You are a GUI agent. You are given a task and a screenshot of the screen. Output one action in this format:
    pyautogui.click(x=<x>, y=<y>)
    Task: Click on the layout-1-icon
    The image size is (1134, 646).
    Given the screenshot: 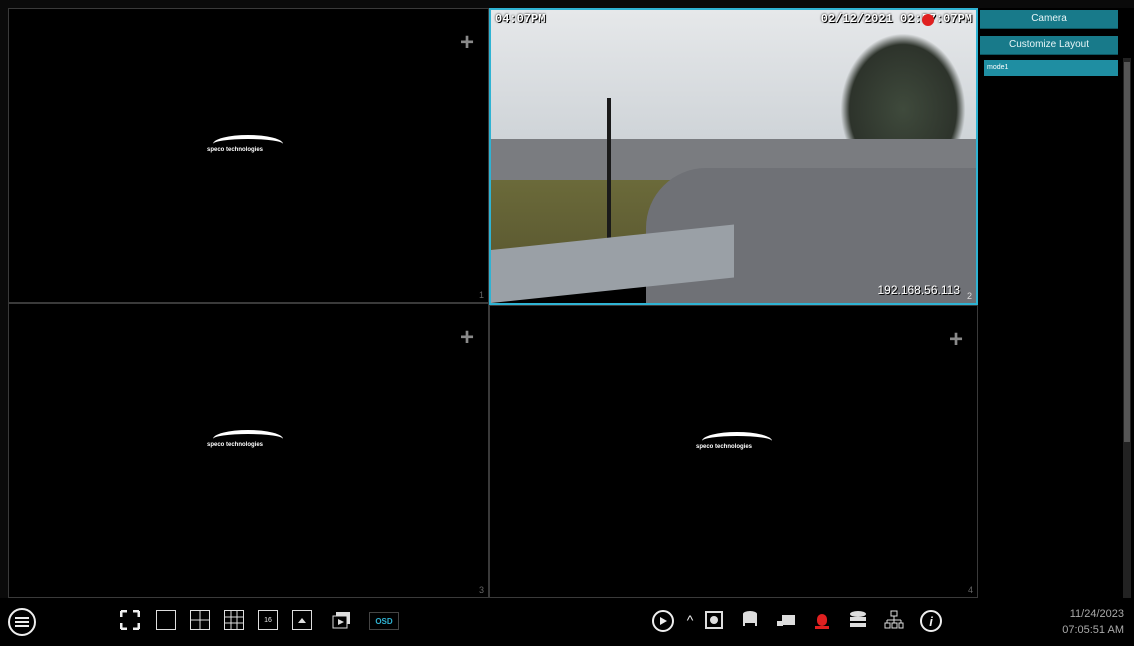 What is the action you would take?
    pyautogui.click(x=166, y=620)
    